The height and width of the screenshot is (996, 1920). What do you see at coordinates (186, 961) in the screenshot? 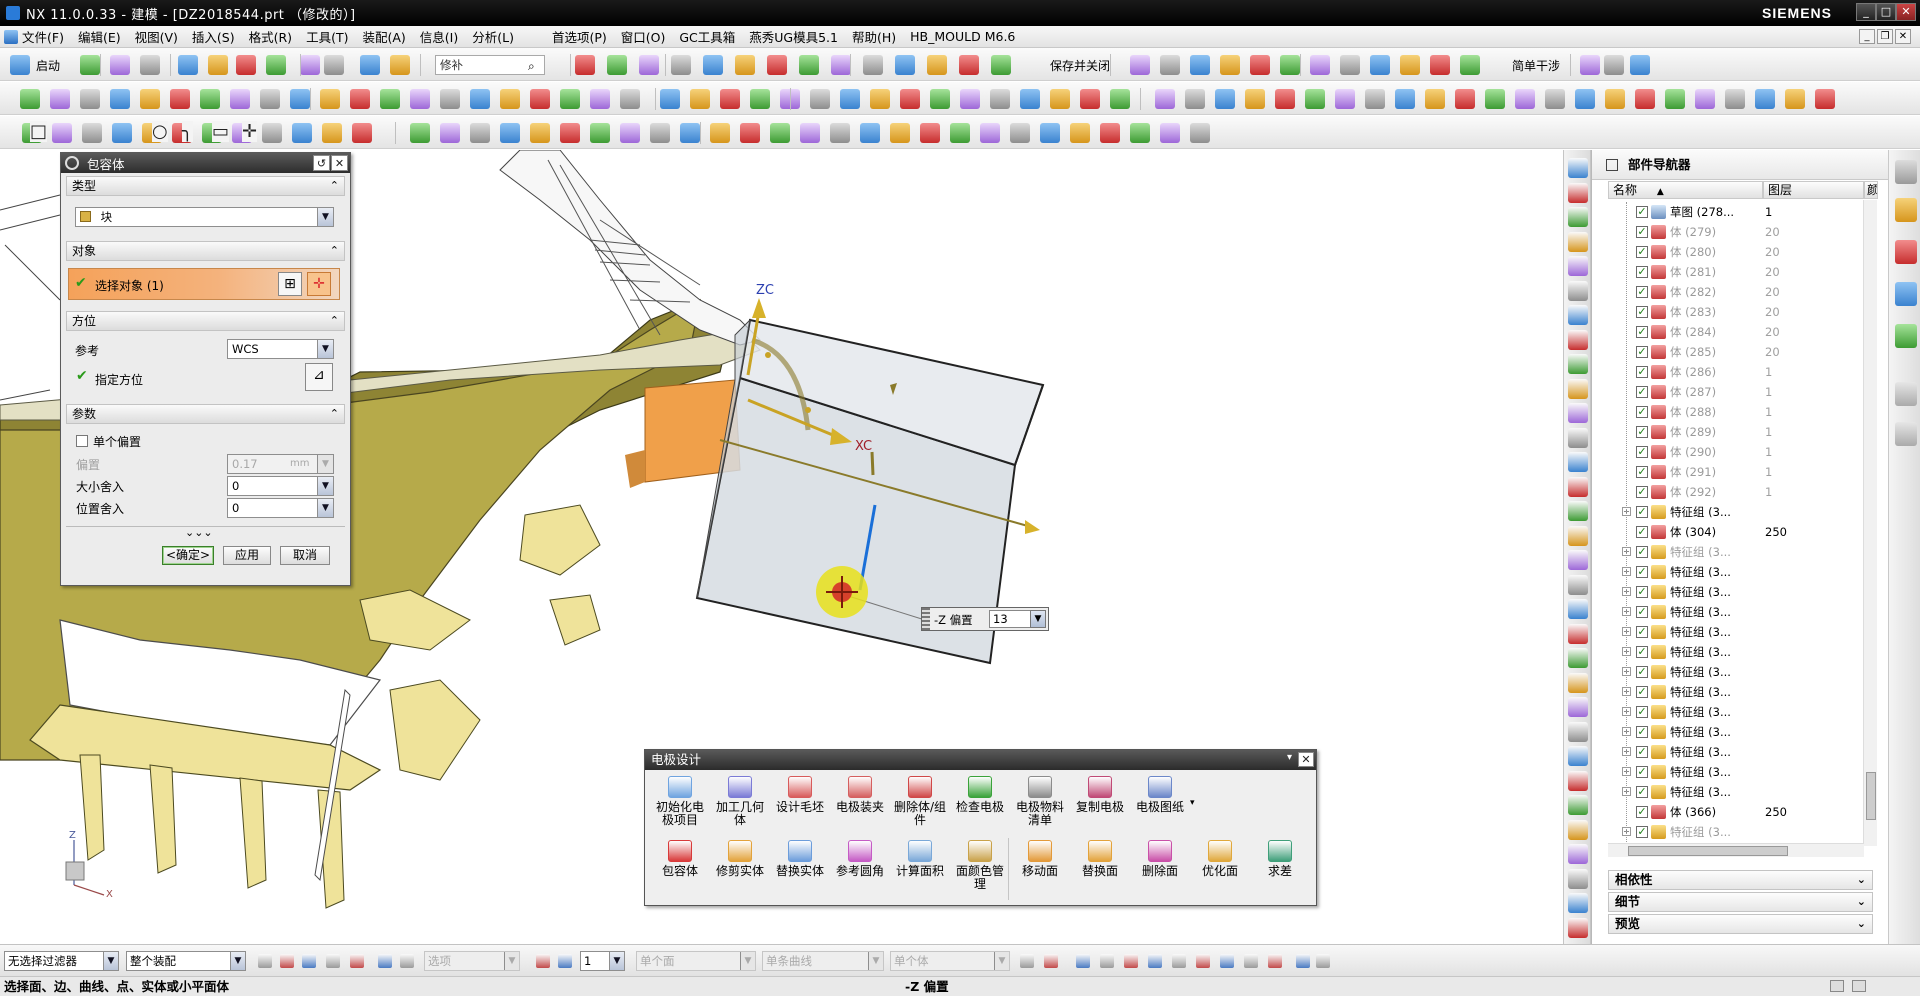
I see `selection-scope-dropdown: 整个装配 ▼` at bounding box center [186, 961].